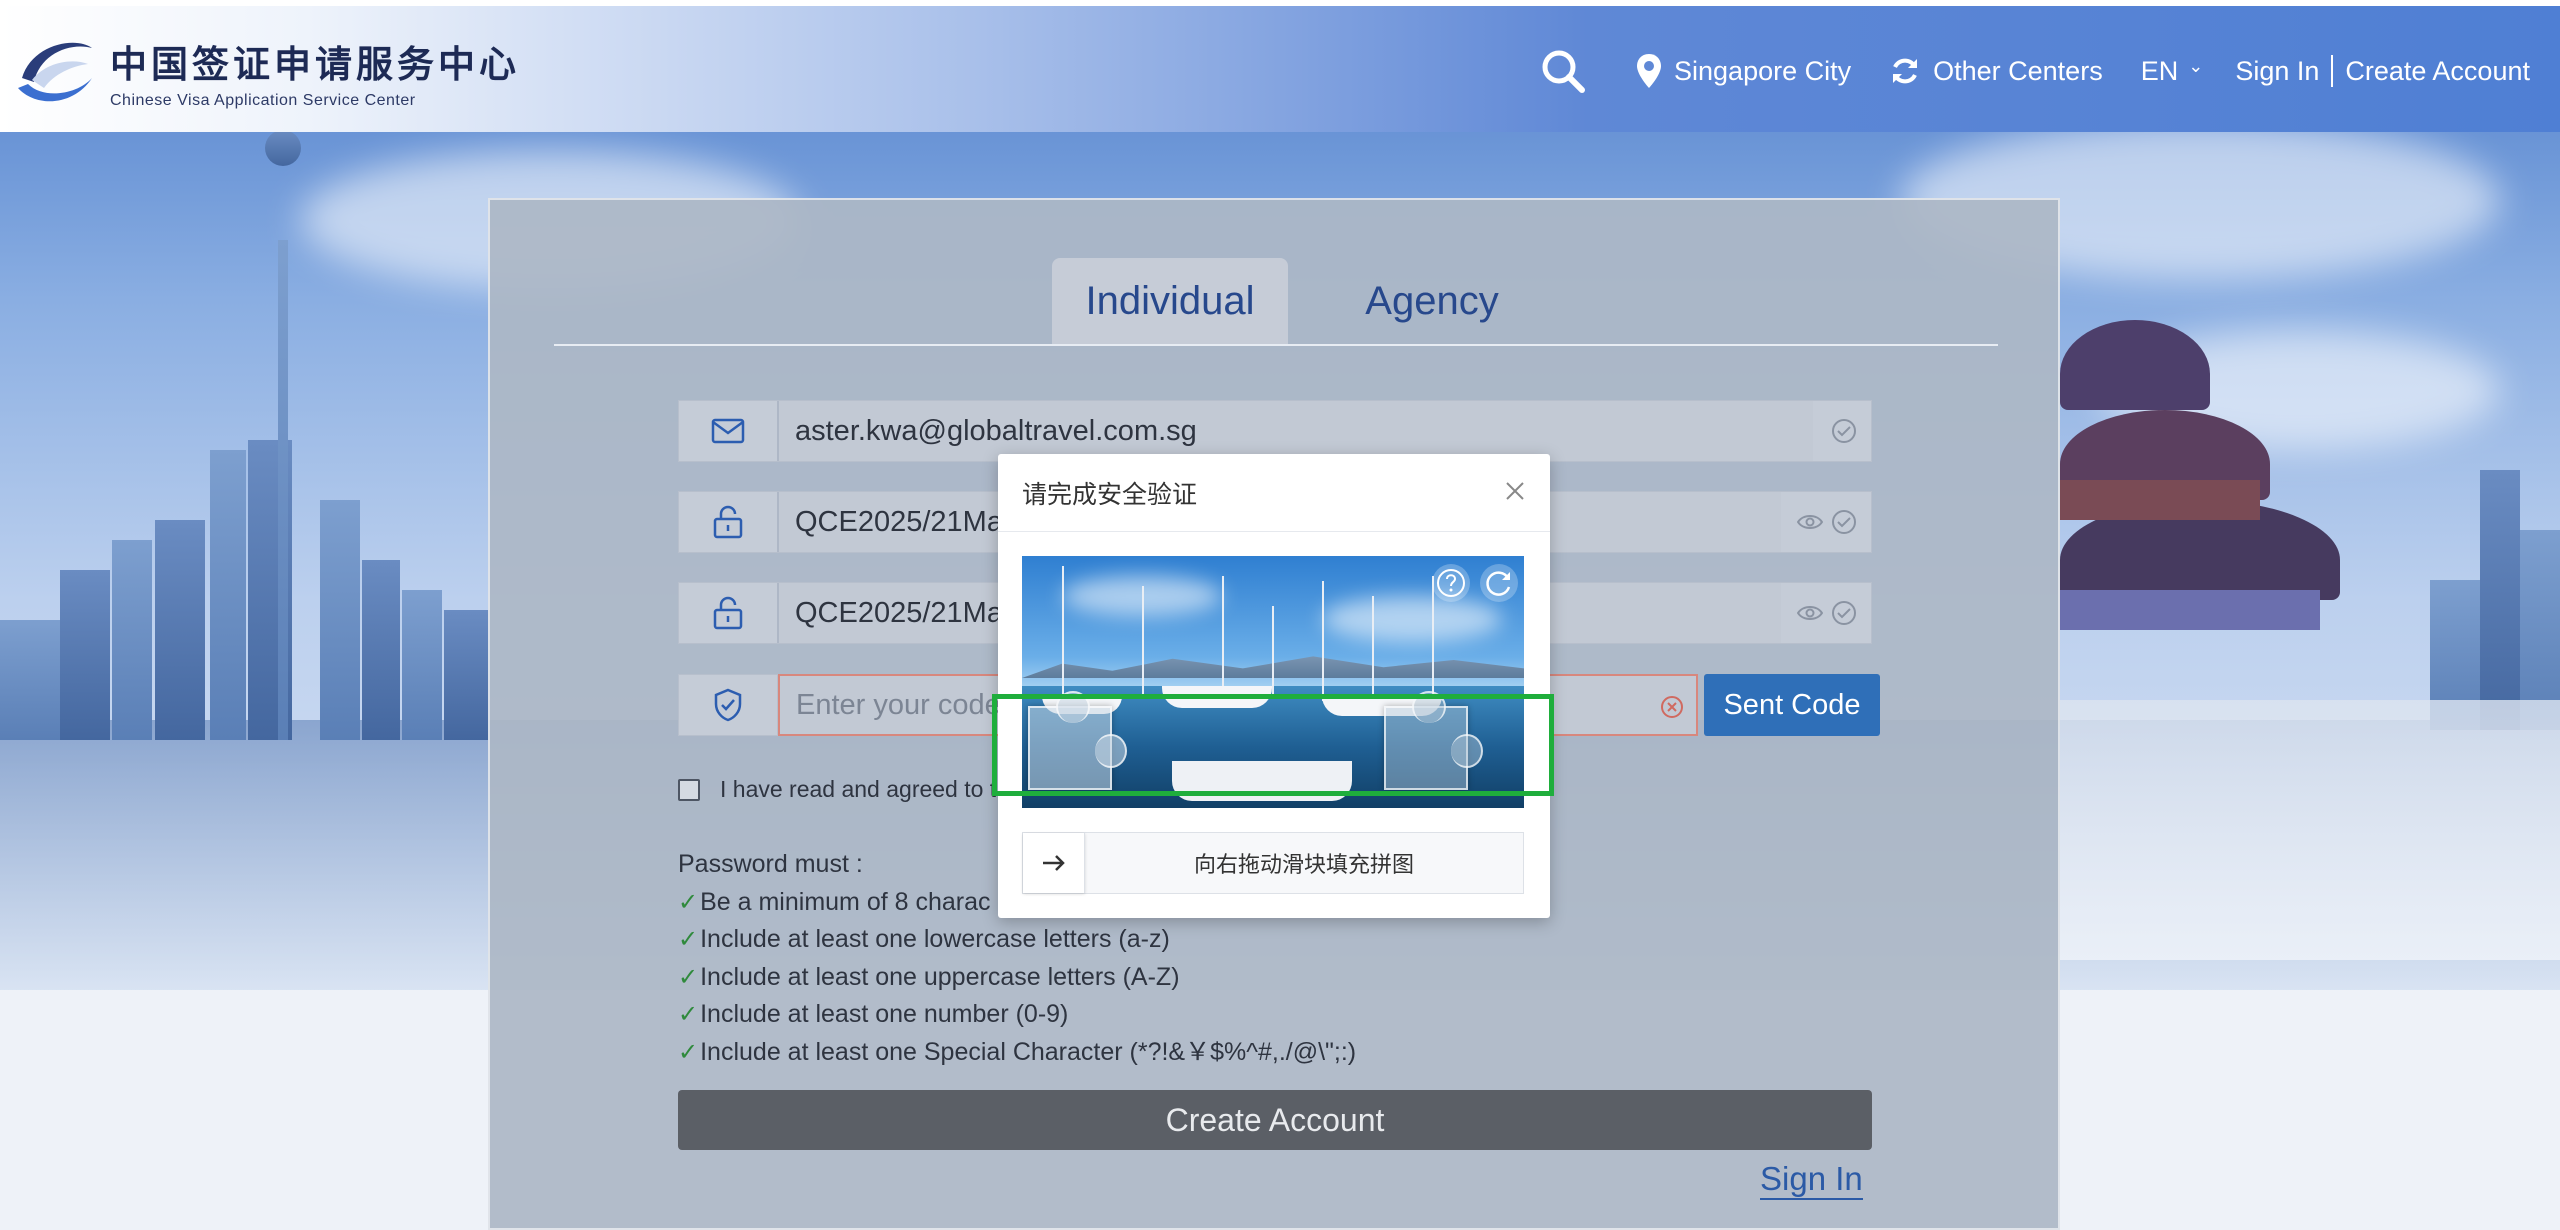 The height and width of the screenshot is (1230, 2560). I want to click on other-centers-label: Other Centers, so click(2018, 70).